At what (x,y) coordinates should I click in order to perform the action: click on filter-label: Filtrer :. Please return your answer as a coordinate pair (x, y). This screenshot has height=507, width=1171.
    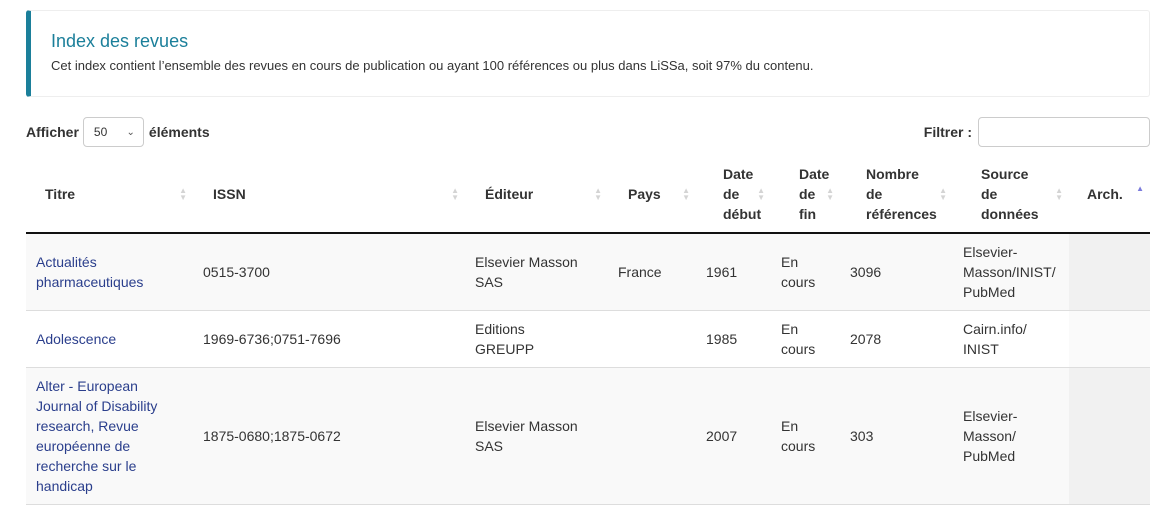
    Looking at the image, I should click on (947, 132).